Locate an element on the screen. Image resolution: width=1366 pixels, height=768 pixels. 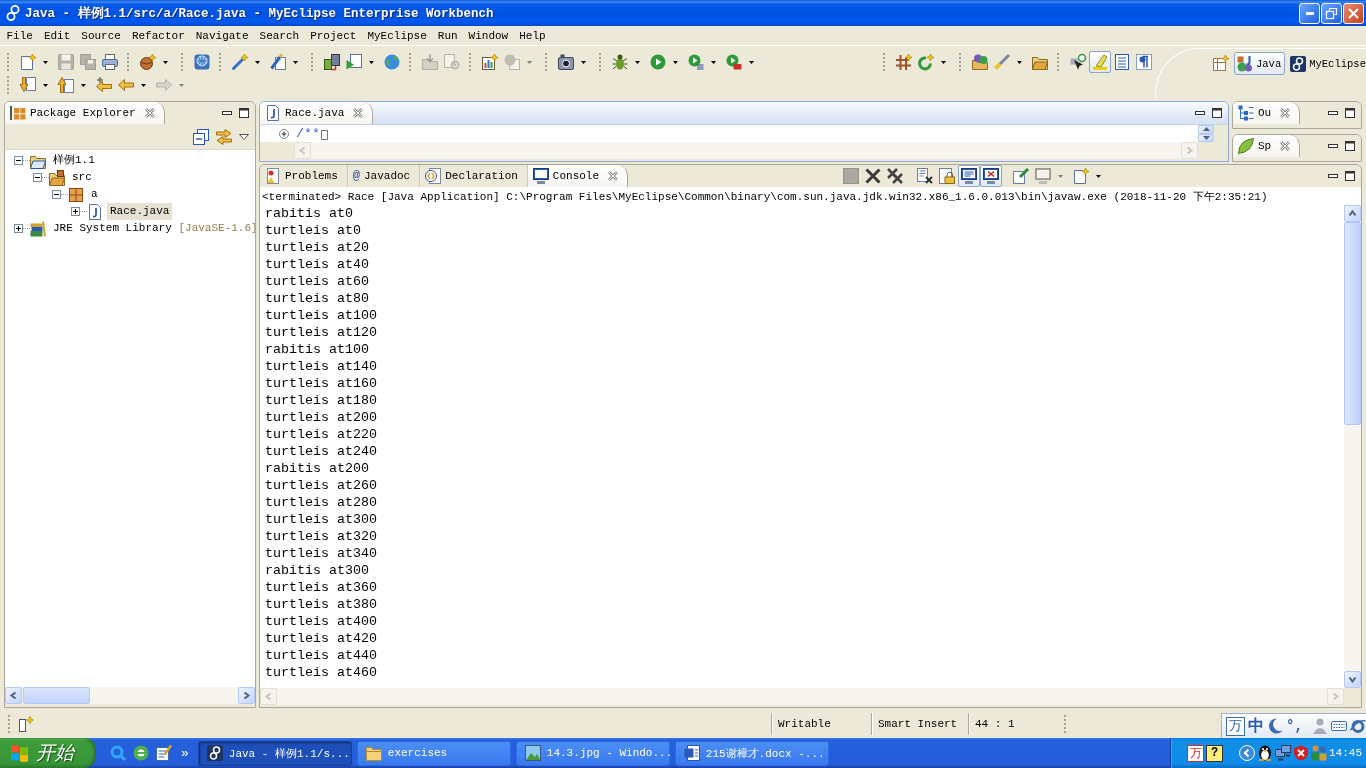
play-circle-icon is located at coordinates (658, 62).